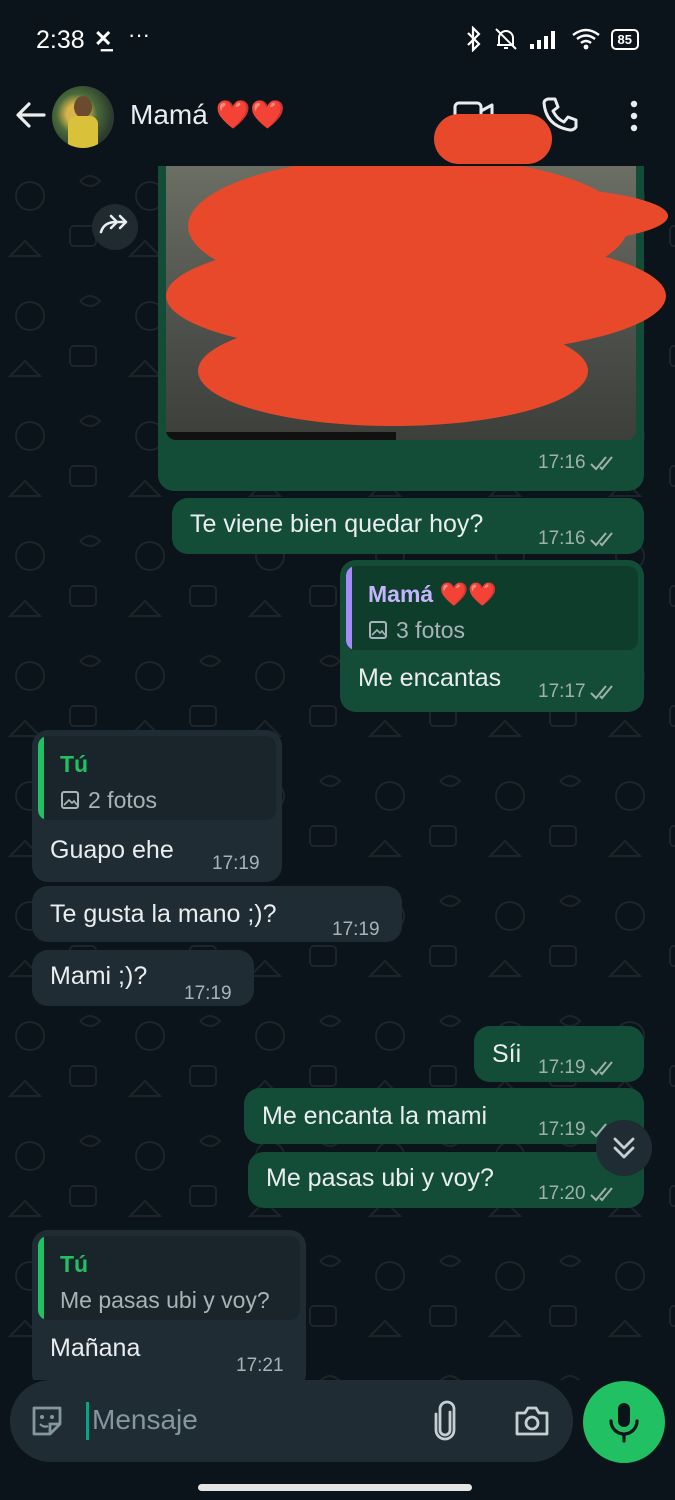 This screenshot has width=675, height=1500. Describe the element at coordinates (31, 115) in the screenshot. I see `back-arrow-icon` at that location.